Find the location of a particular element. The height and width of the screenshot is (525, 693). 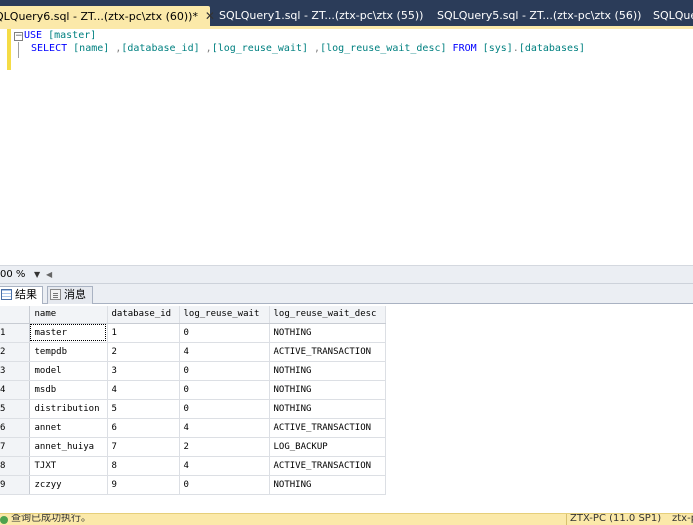

tab-results: 结果 is located at coordinates (21, 295).